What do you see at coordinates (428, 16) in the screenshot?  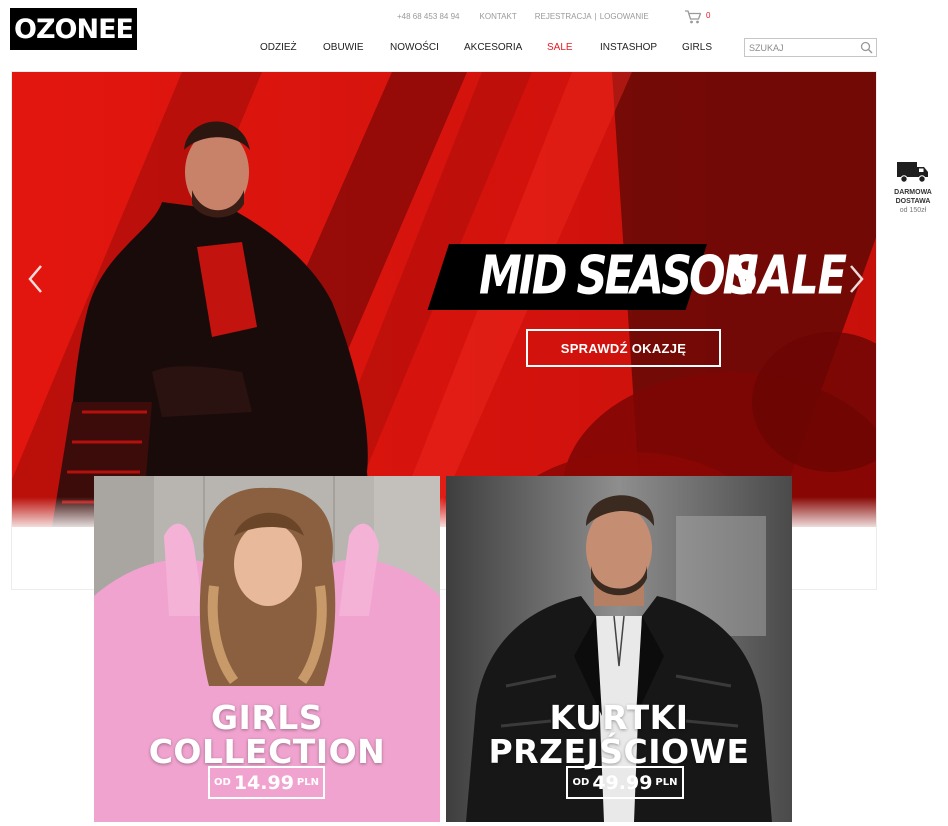 I see `phone-number: +48 68 453 84 94` at bounding box center [428, 16].